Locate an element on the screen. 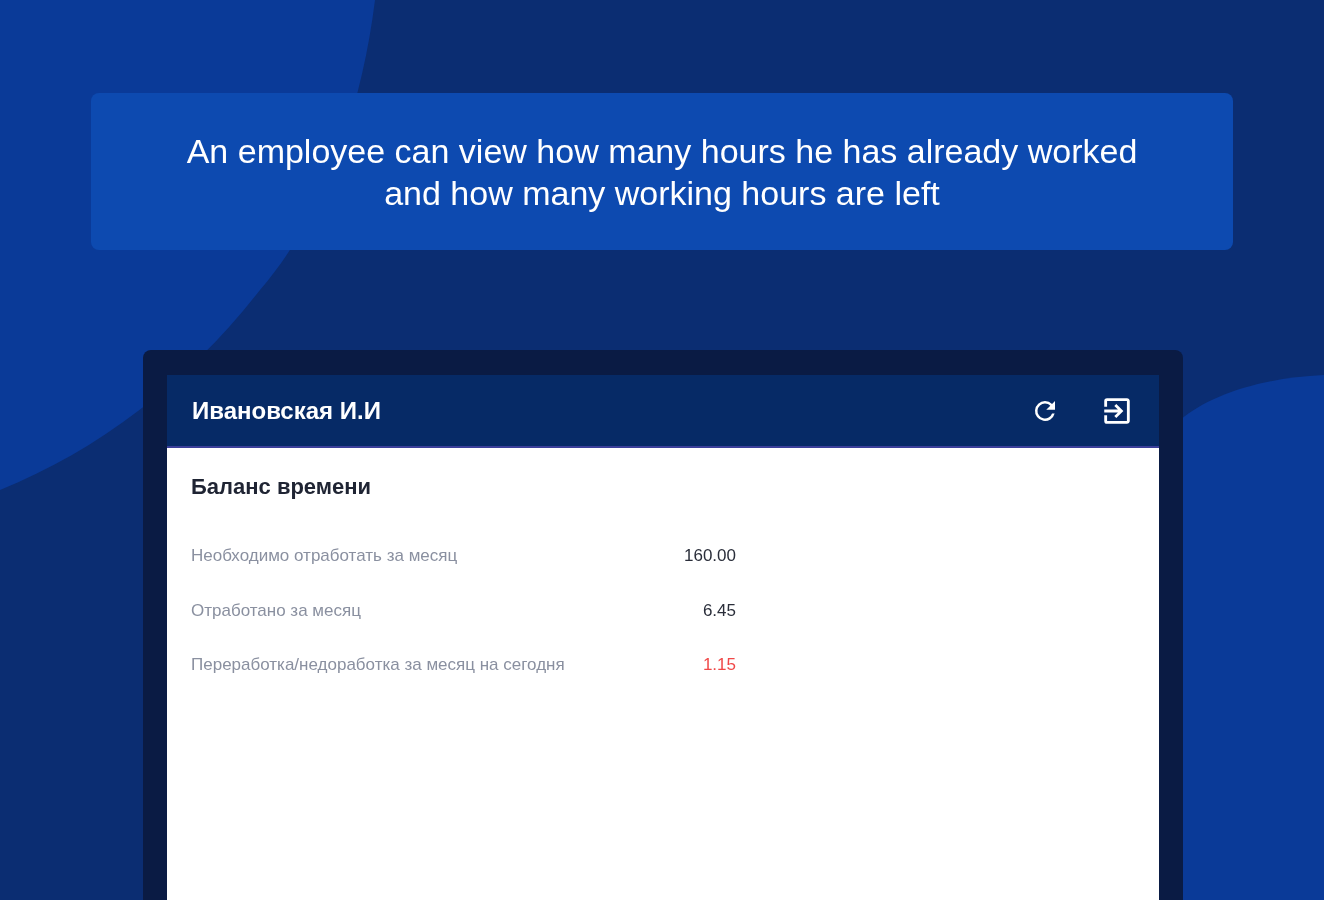 This screenshot has height=900, width=1324. row-value: 160.00 is located at coordinates (710, 556).